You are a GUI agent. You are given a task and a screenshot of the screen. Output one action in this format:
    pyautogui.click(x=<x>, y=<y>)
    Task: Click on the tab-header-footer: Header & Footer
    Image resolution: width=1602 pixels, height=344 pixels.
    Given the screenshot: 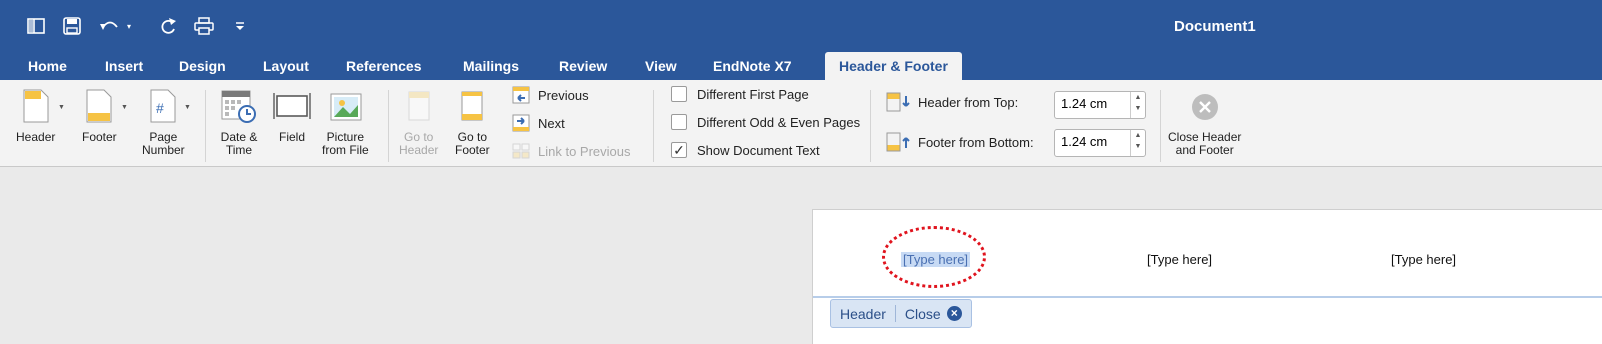 What is the action you would take?
    pyautogui.click(x=893, y=66)
    